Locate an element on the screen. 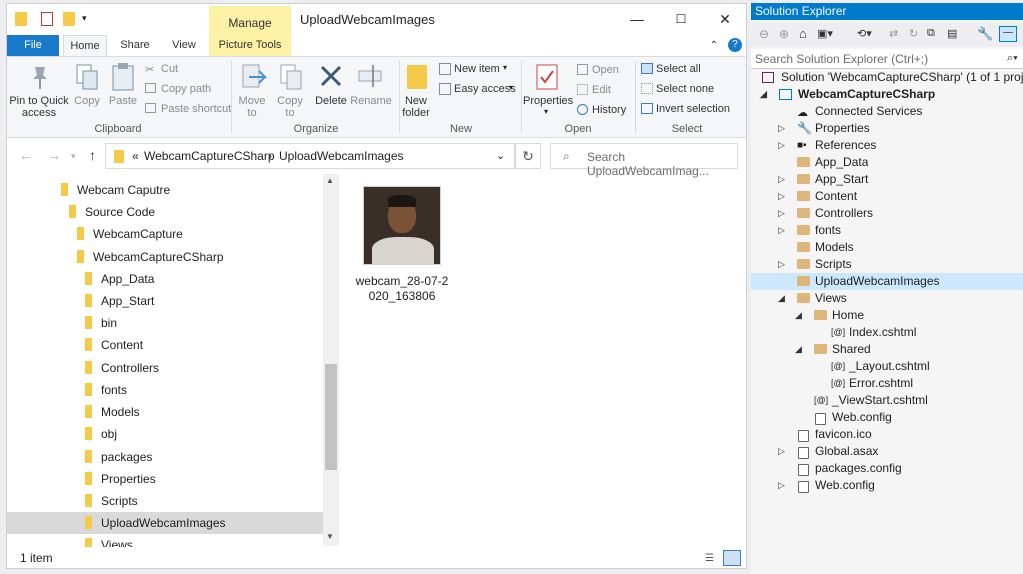 The height and width of the screenshot is (574, 1023). copy-path-button: Copy path is located at coordinates (186, 89).